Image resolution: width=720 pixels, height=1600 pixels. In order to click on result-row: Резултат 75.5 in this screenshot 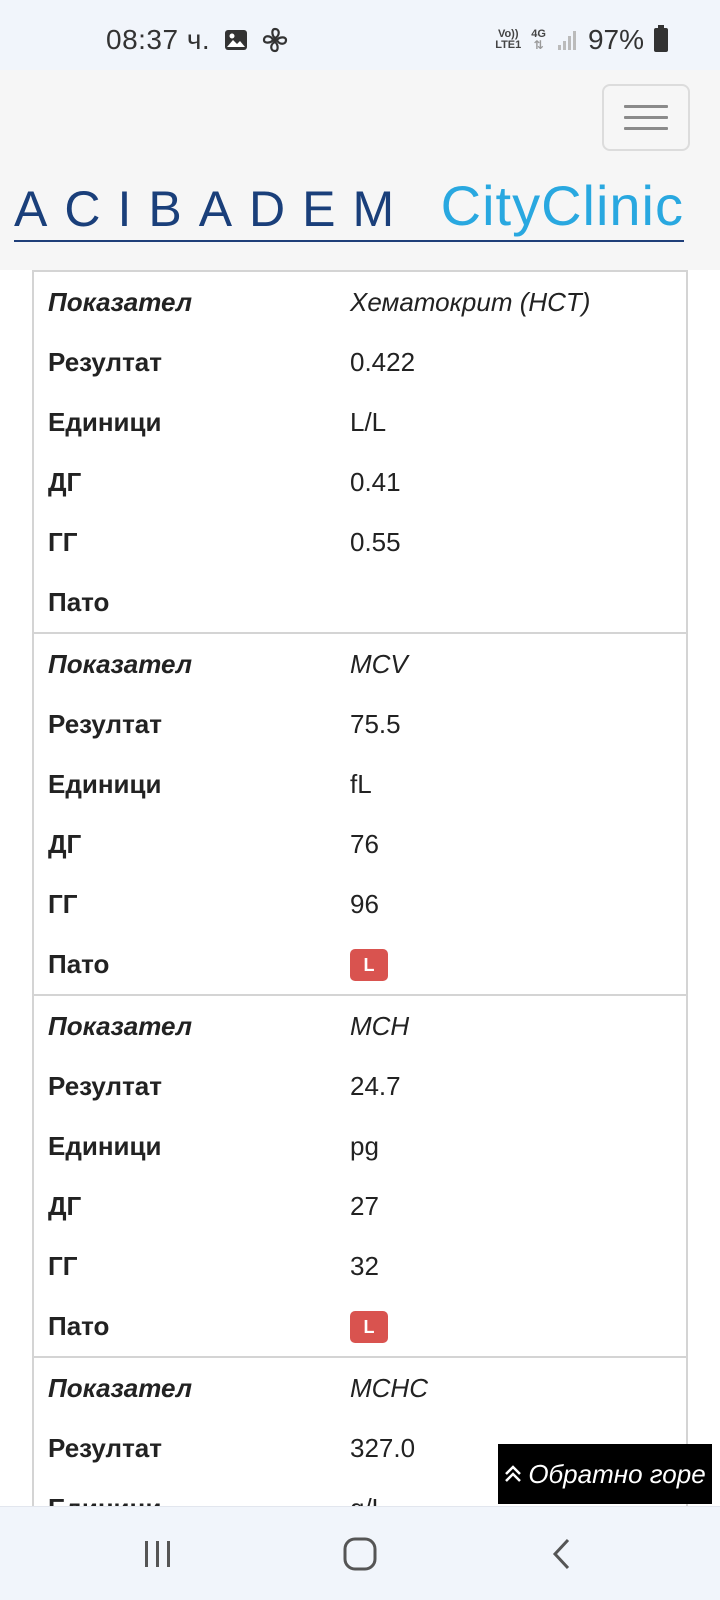, I will do `click(360, 724)`.